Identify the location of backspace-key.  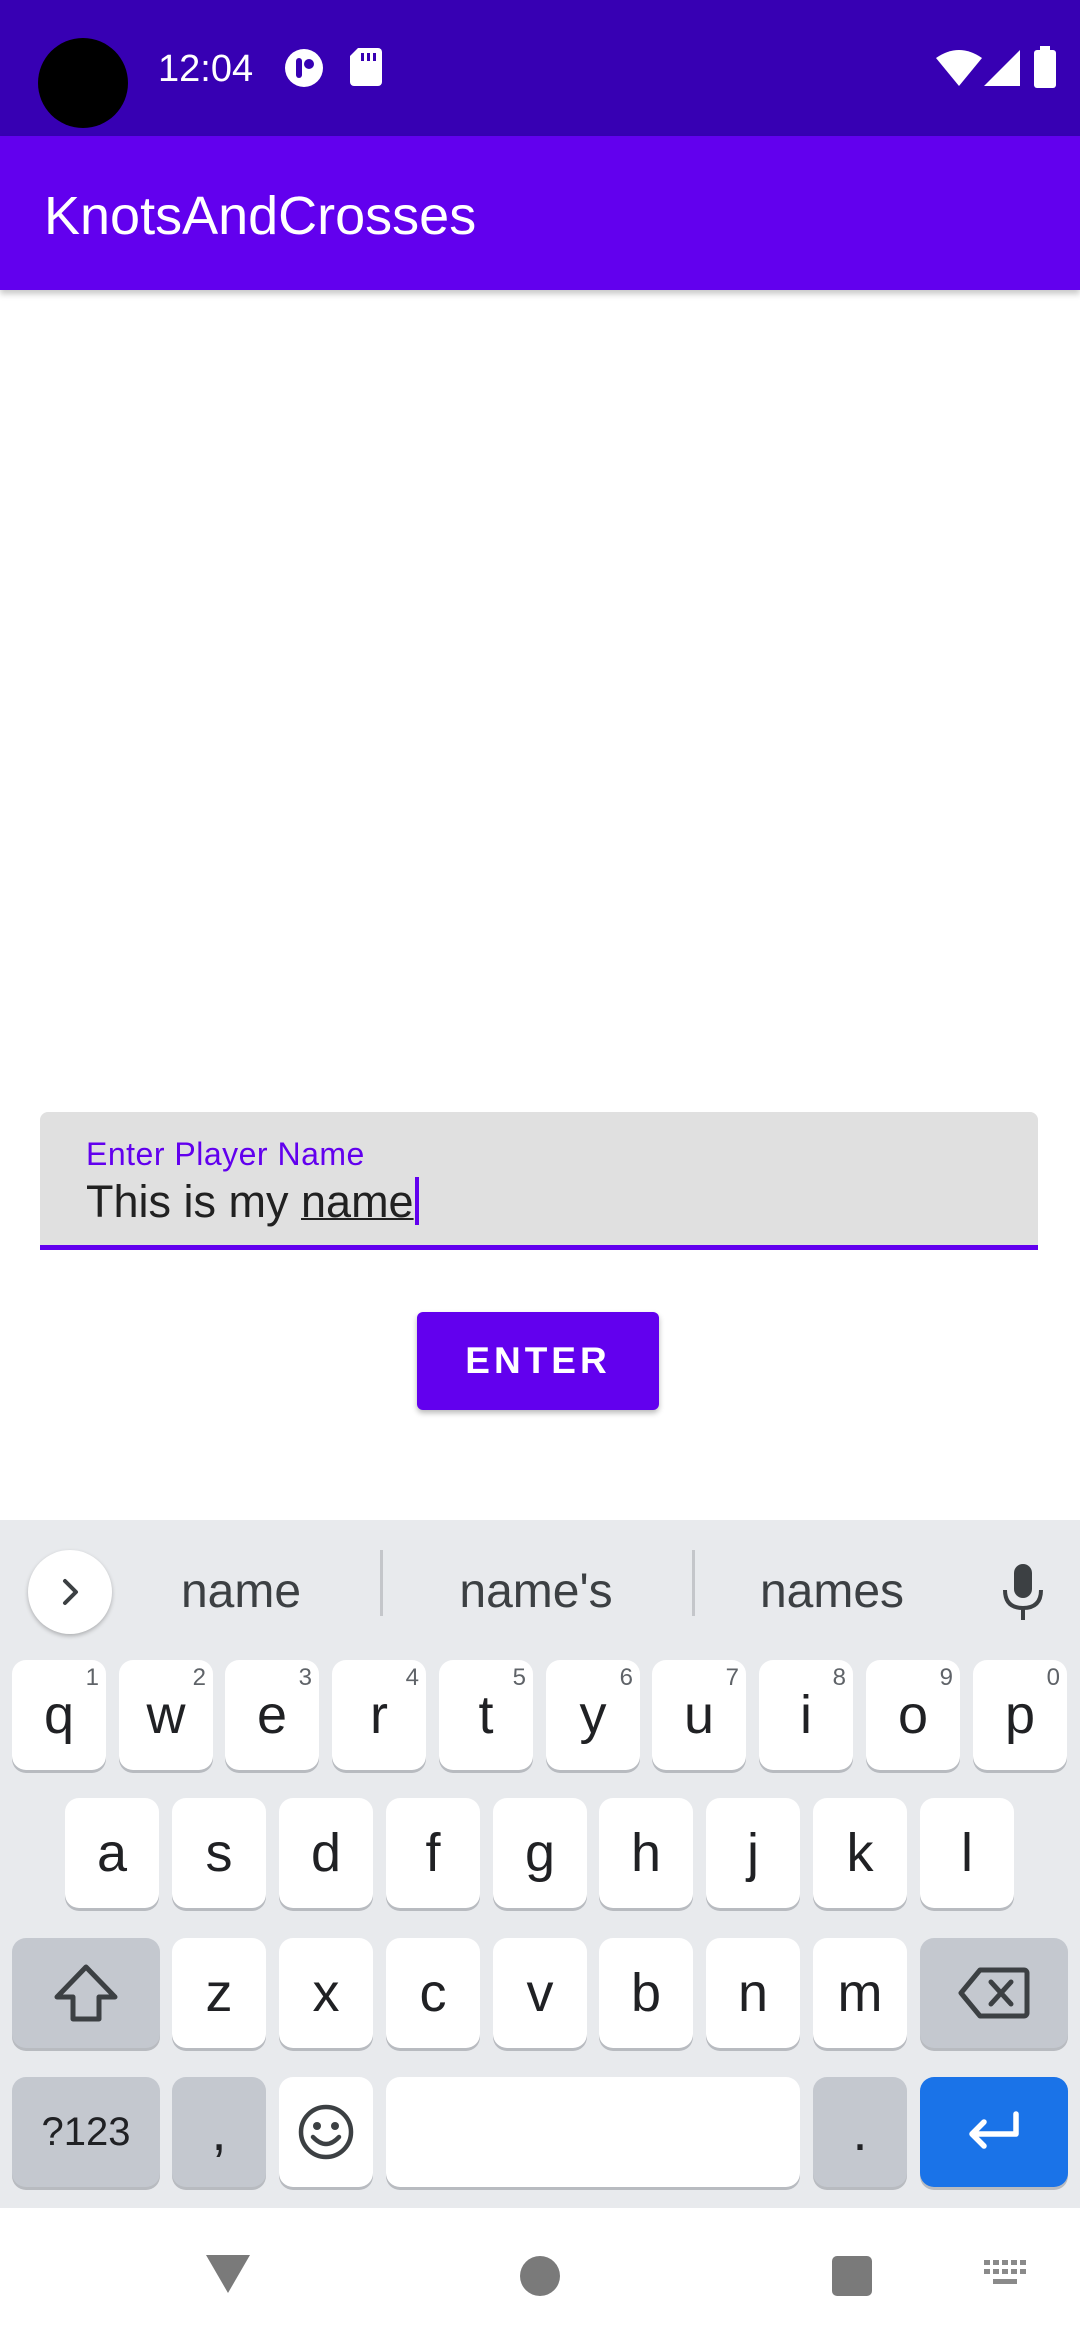
(994, 1993).